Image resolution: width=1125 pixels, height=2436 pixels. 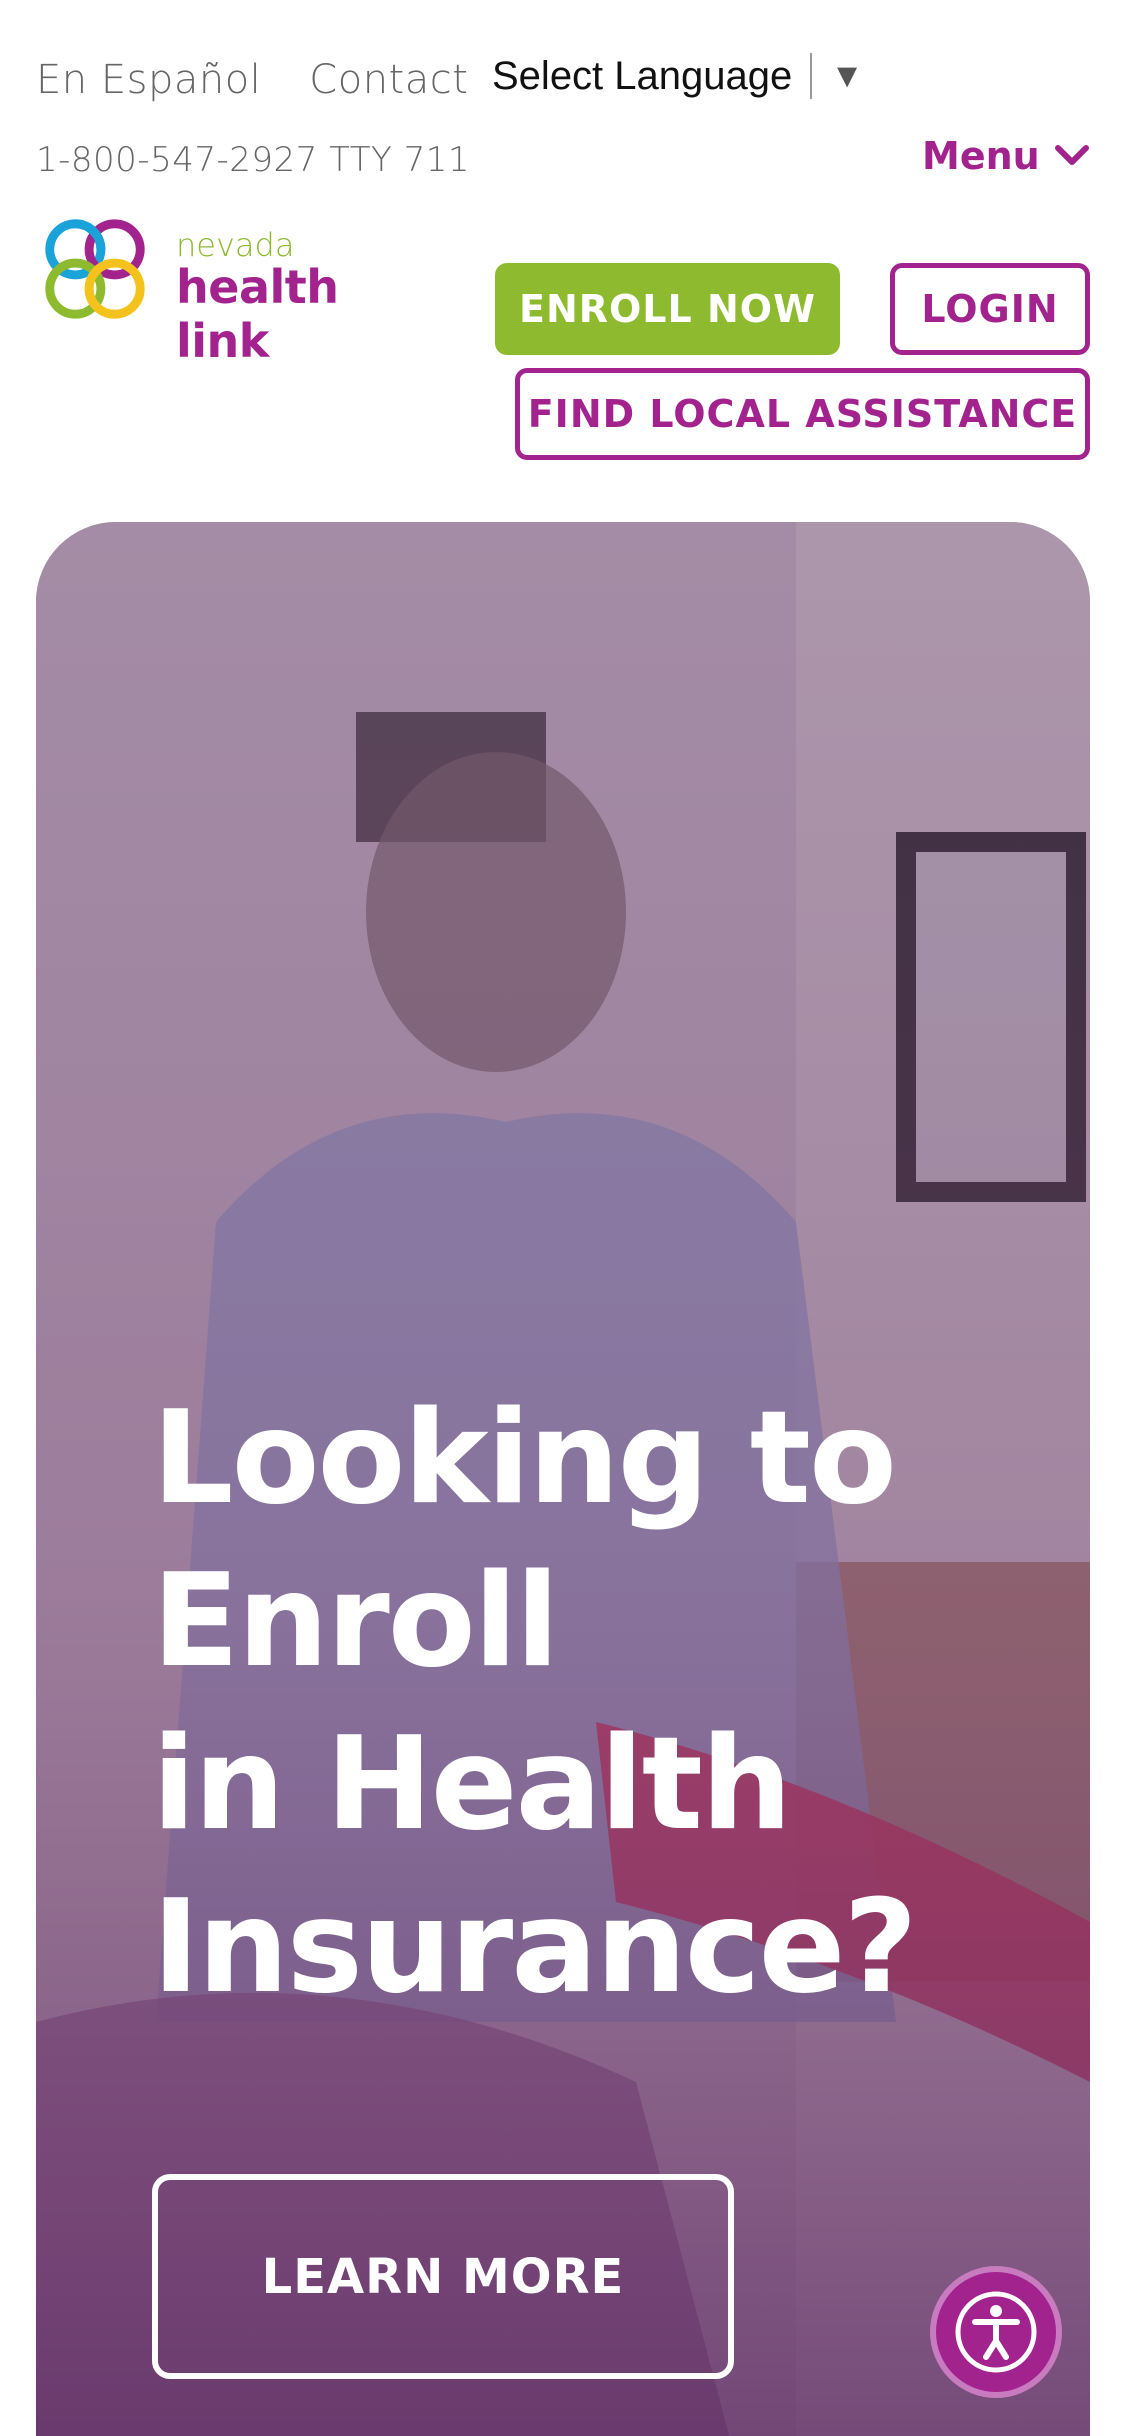 I want to click on menu-label: Menu, so click(x=981, y=156).